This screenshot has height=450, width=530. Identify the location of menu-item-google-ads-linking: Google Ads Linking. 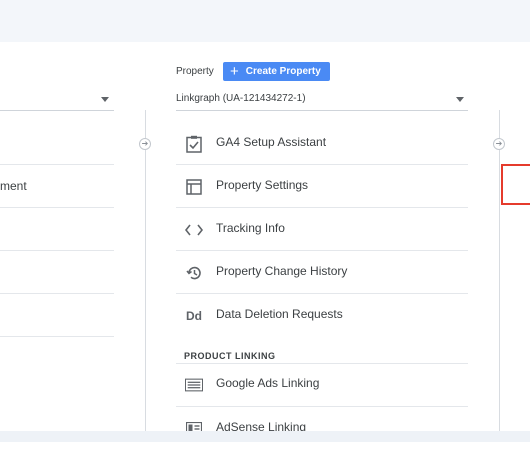
(322, 384).